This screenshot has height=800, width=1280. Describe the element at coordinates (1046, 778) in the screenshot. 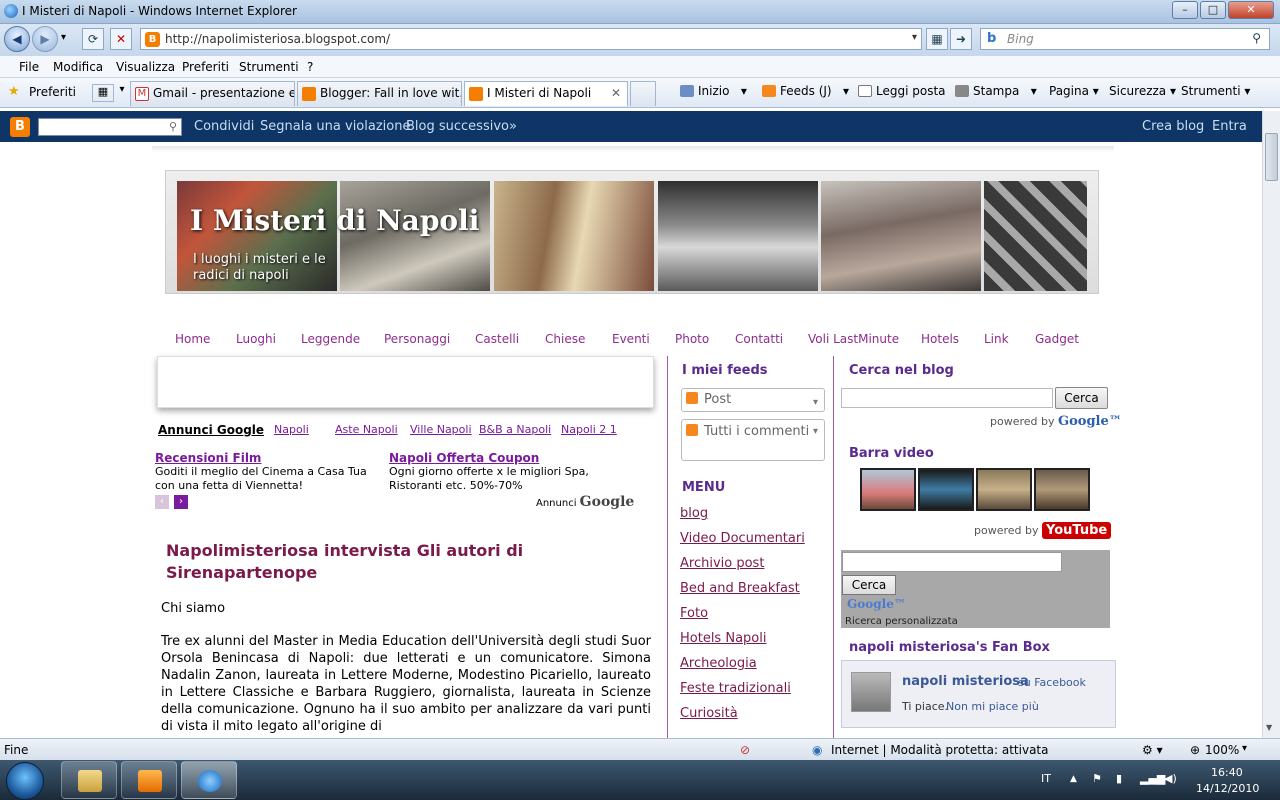

I see `language-indicator: IT` at that location.